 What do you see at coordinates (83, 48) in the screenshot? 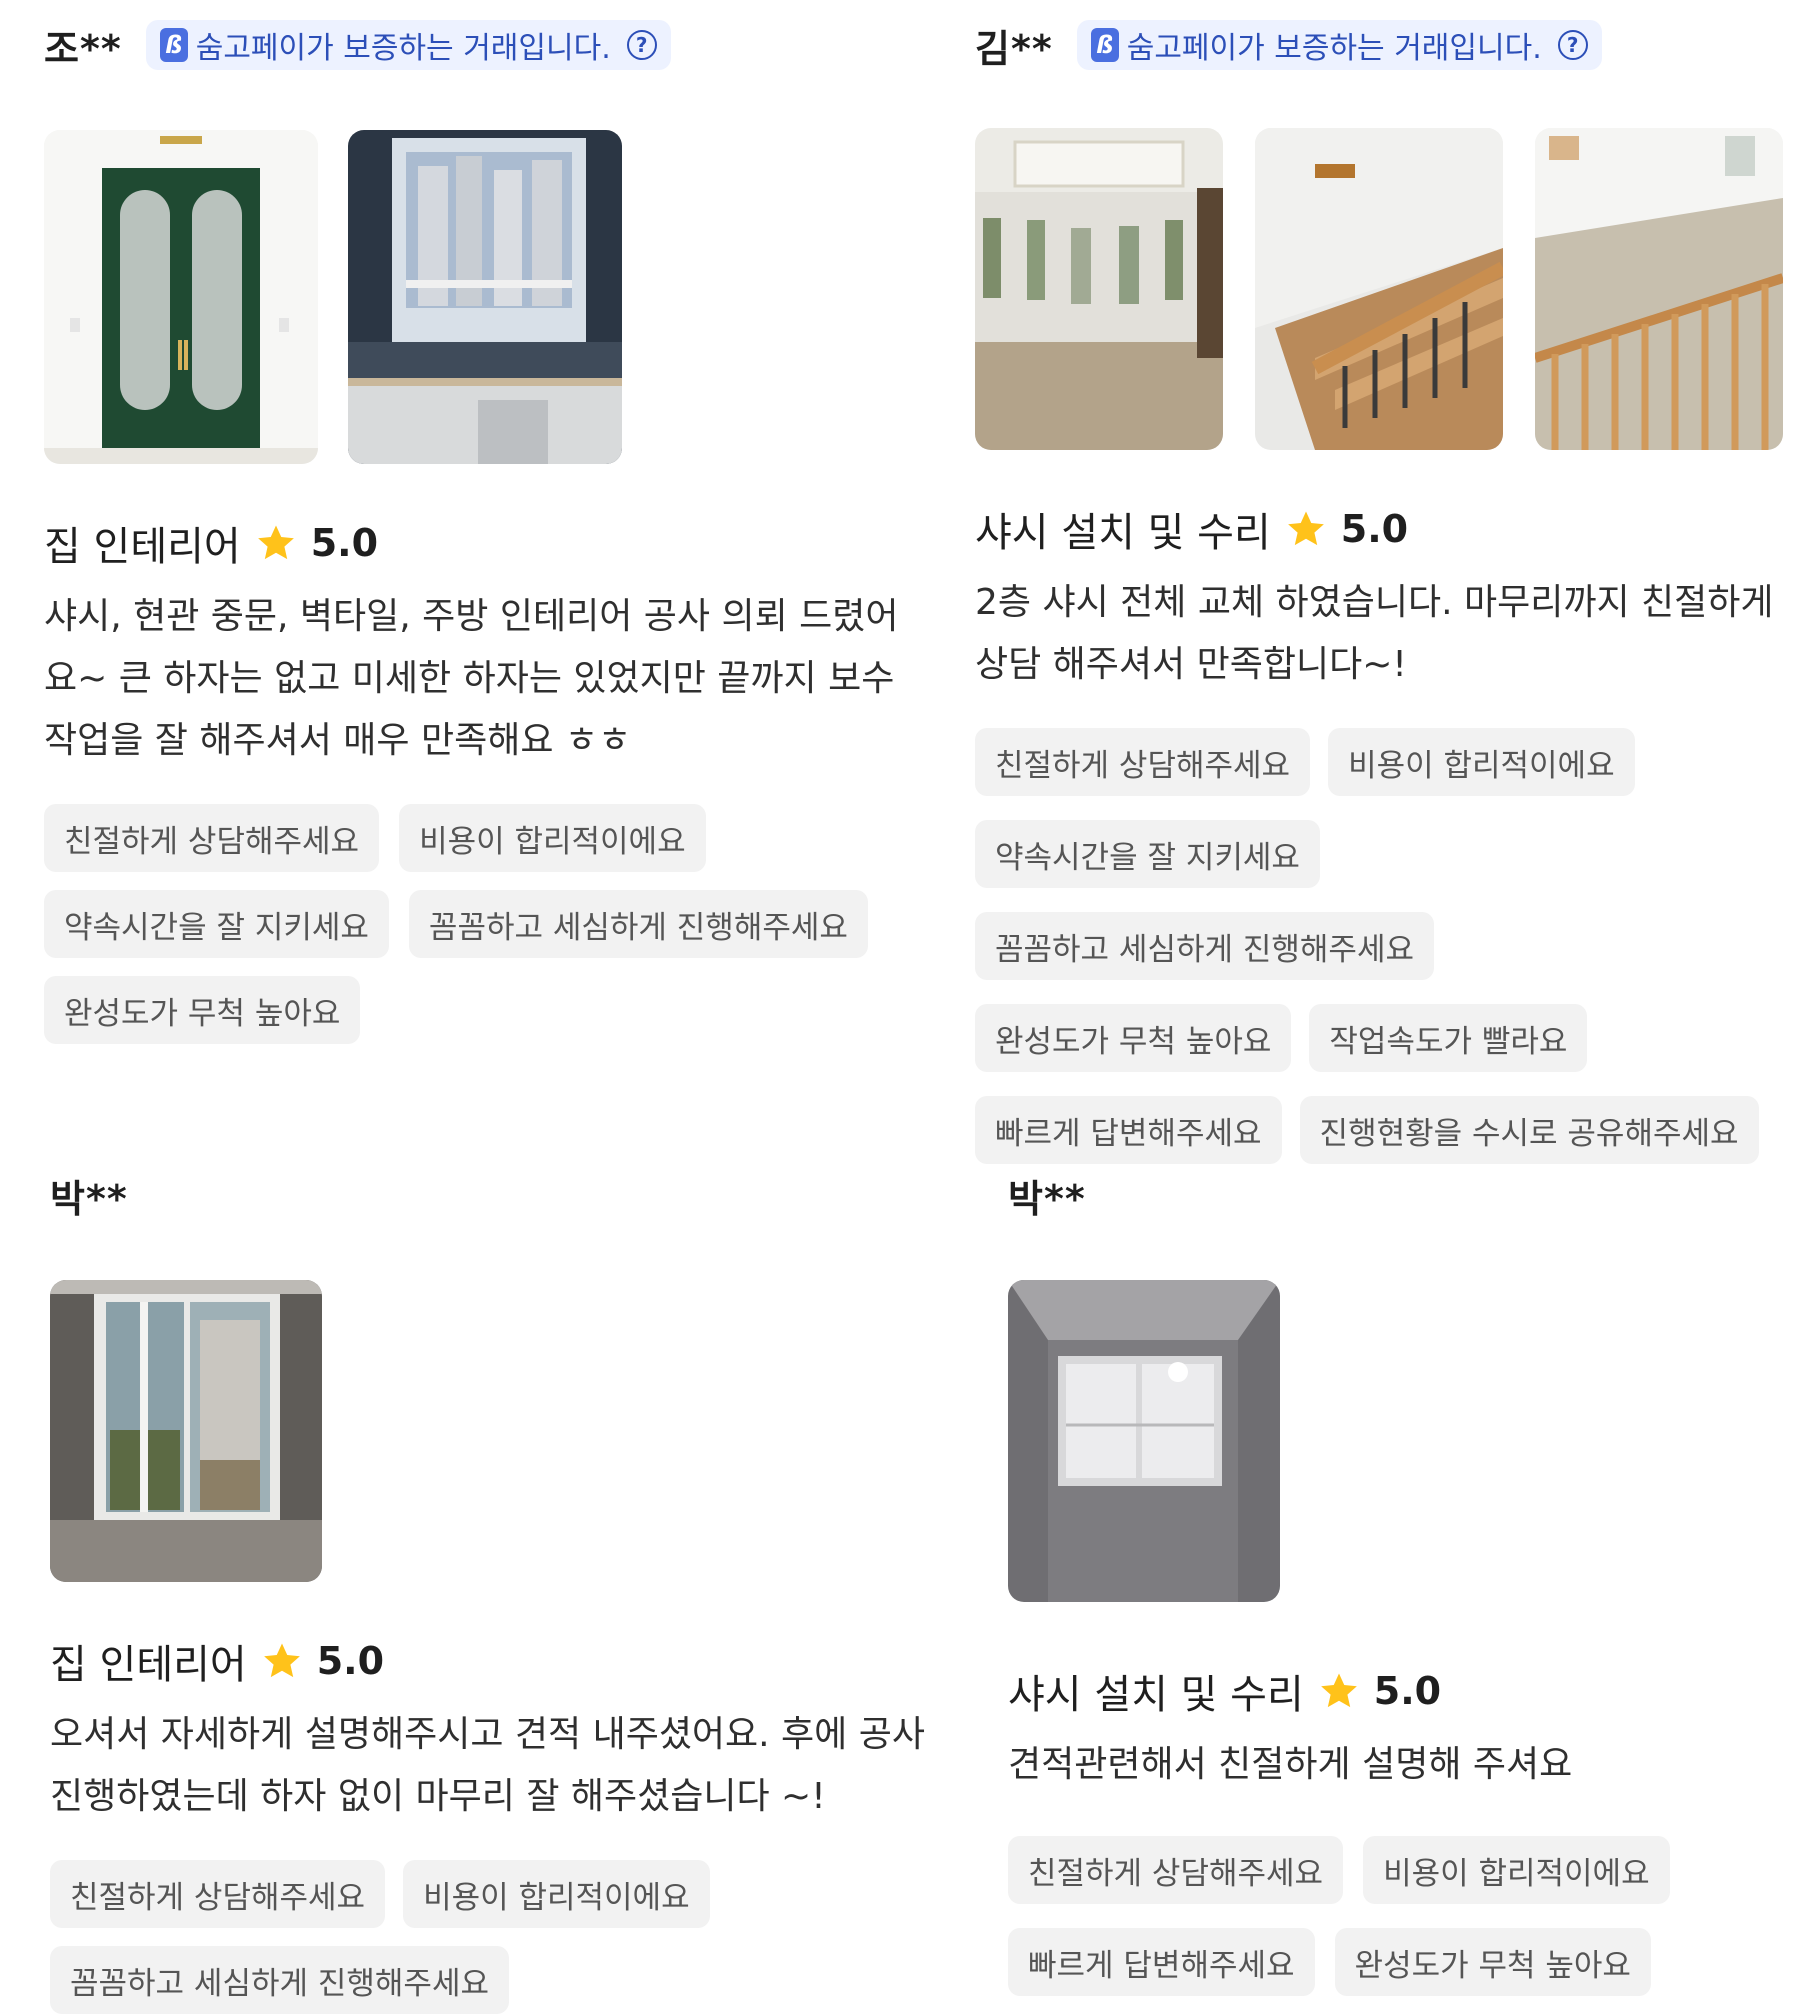
I see `reviewer-name: 조**` at bounding box center [83, 48].